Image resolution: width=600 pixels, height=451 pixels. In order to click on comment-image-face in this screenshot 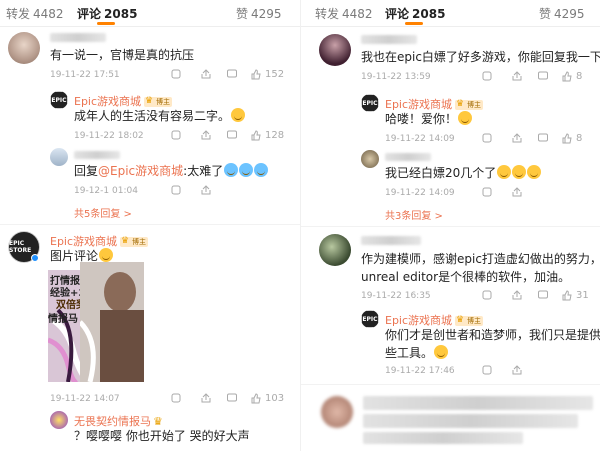, I will do `click(112, 322)`.